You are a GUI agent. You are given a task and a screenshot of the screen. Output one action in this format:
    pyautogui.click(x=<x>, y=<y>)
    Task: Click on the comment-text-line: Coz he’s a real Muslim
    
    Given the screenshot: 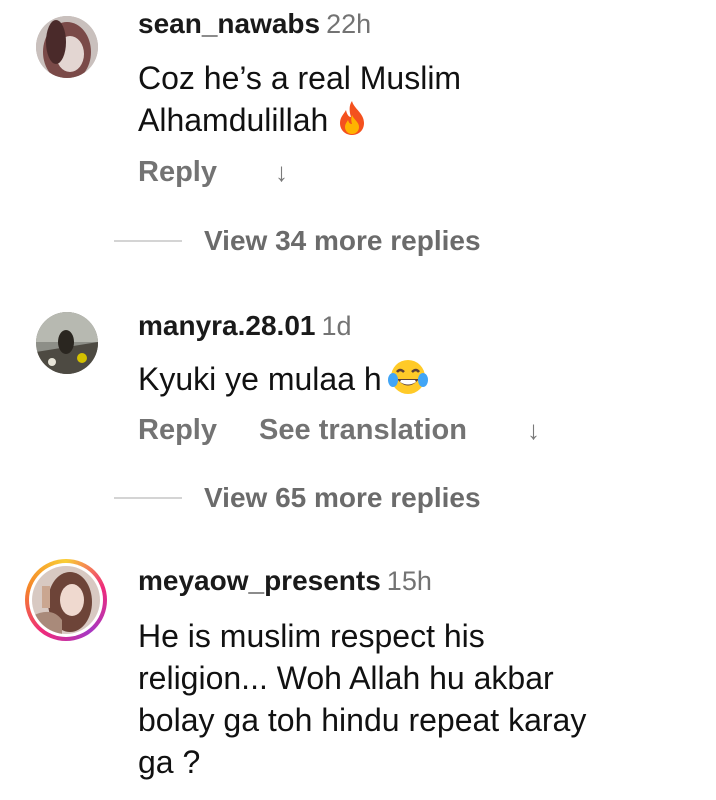 What is the action you would take?
    pyautogui.click(x=300, y=78)
    